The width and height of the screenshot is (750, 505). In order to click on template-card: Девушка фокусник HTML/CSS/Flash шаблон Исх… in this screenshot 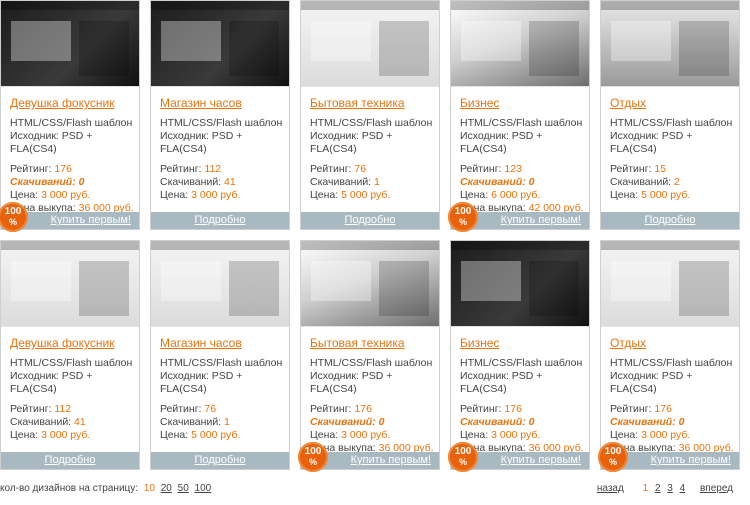, I will do `click(70, 116)`.